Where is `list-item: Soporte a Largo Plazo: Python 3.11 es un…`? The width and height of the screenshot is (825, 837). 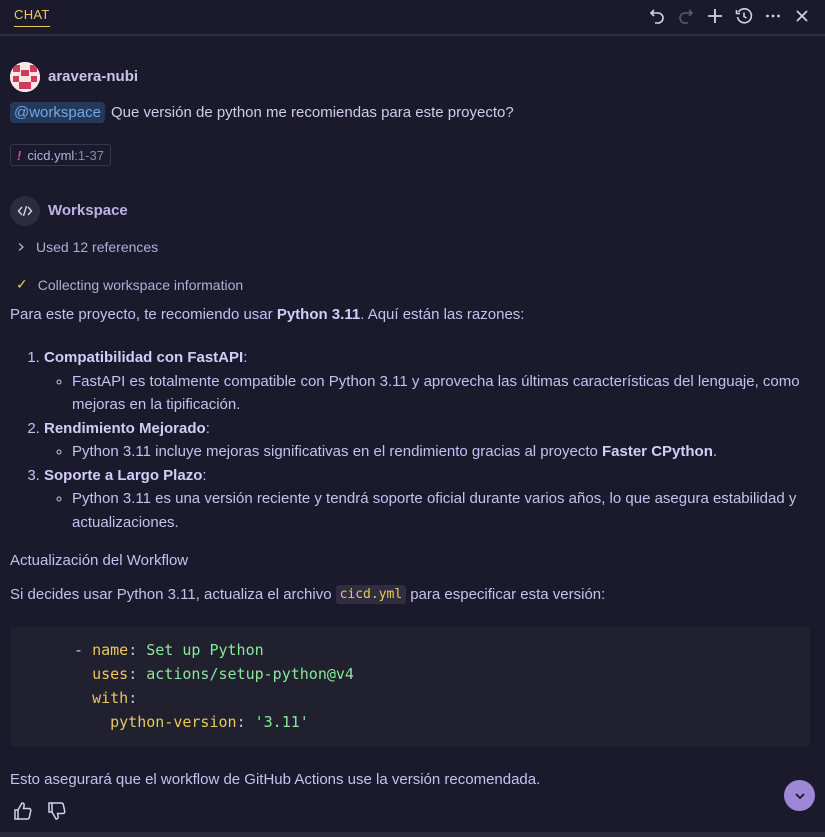
list-item: Soporte a Largo Plazo: Python 3.11 es un… is located at coordinates (434, 499).